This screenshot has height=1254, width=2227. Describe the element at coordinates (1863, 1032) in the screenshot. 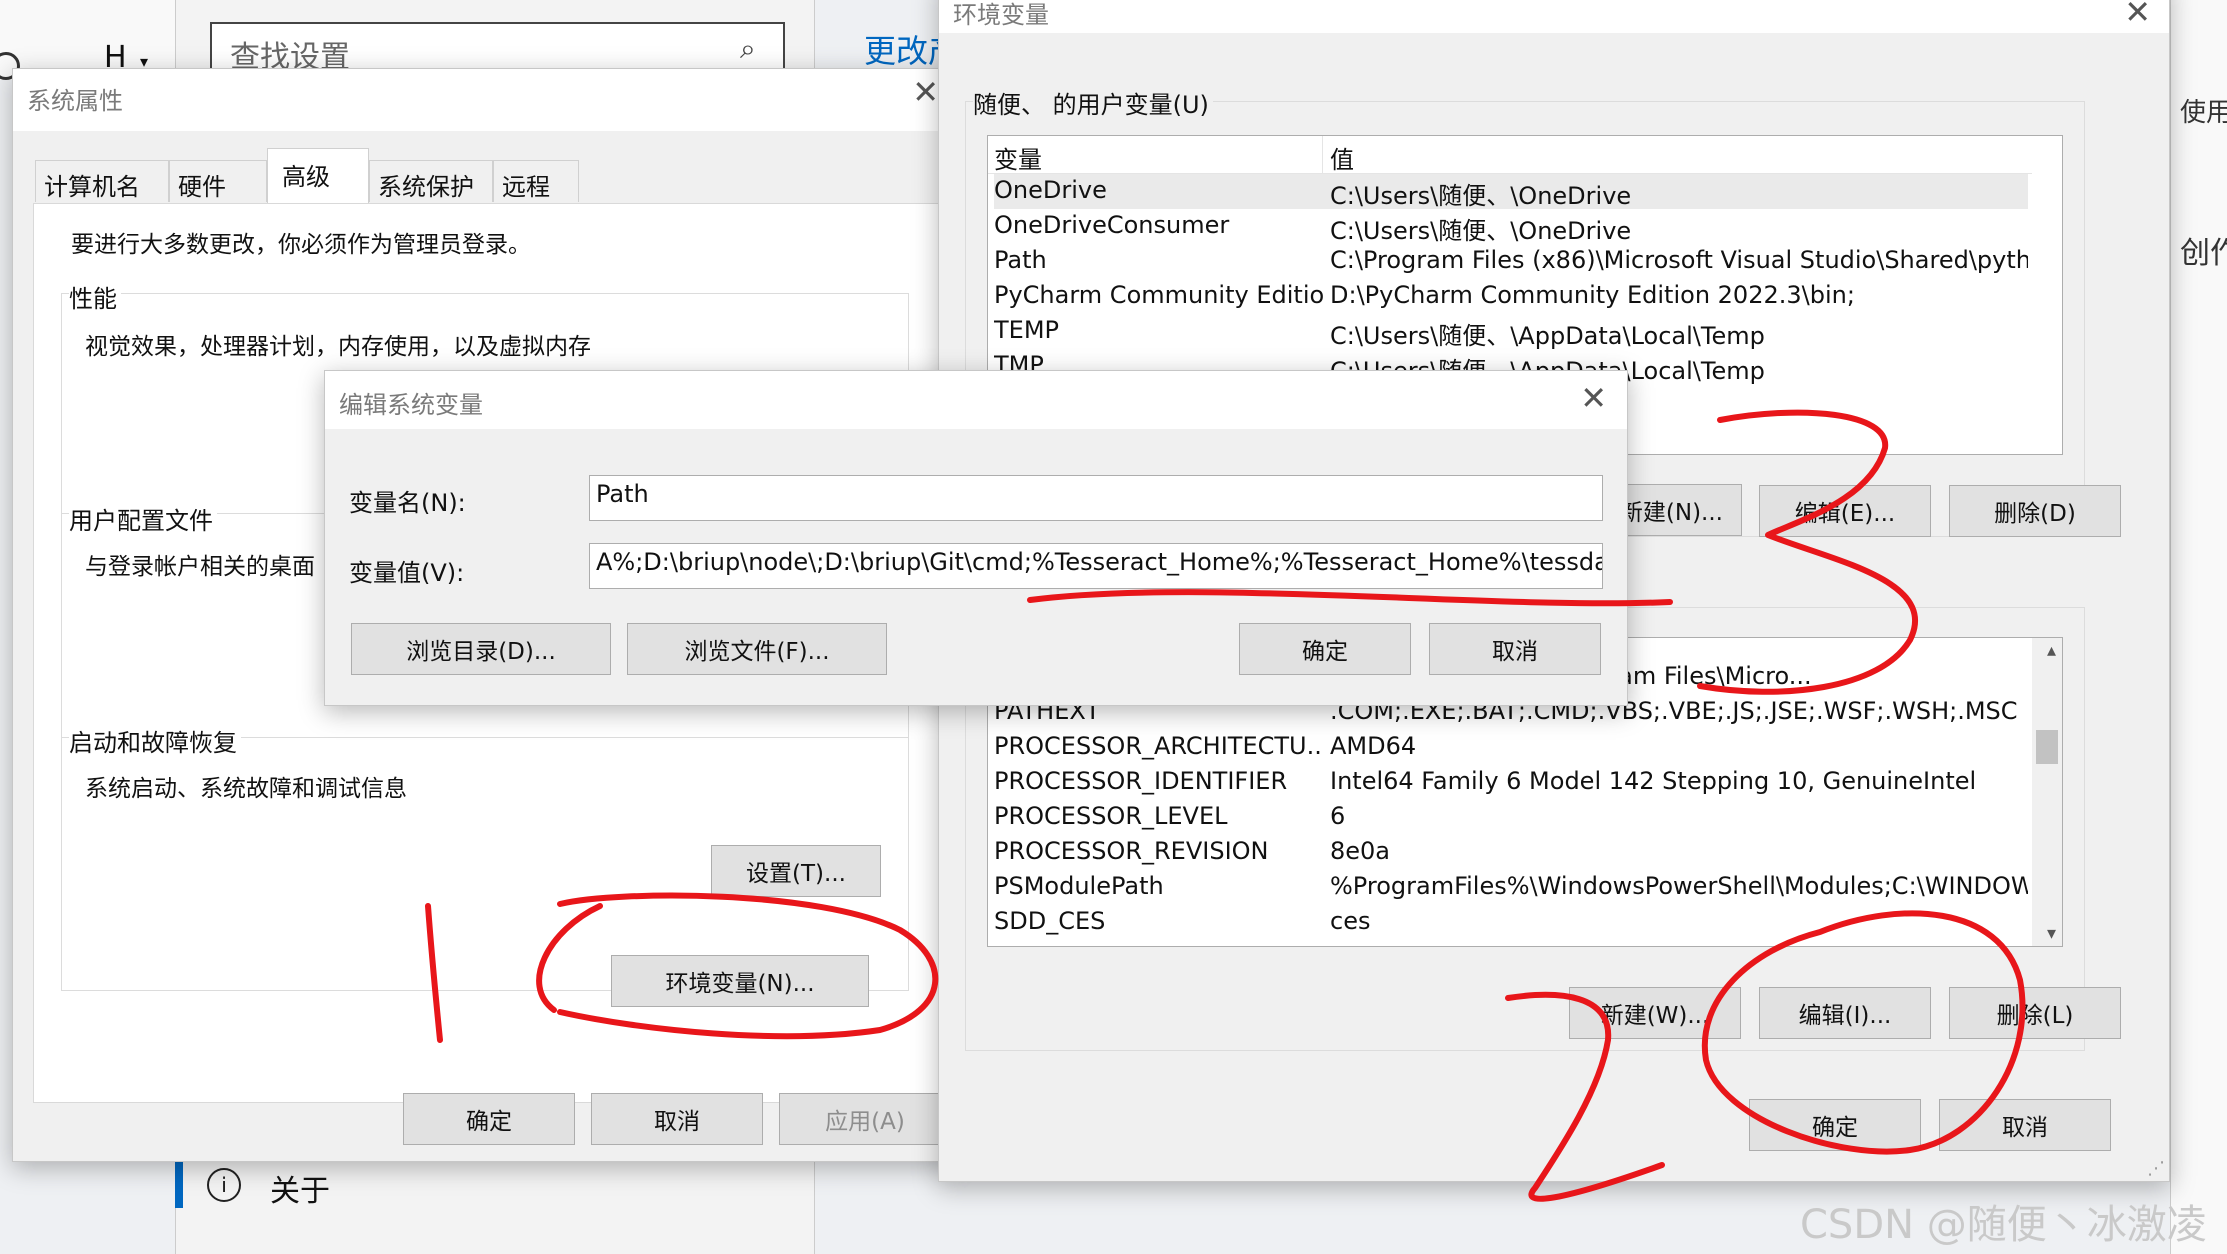

I see `annotation-circle-ok` at that location.